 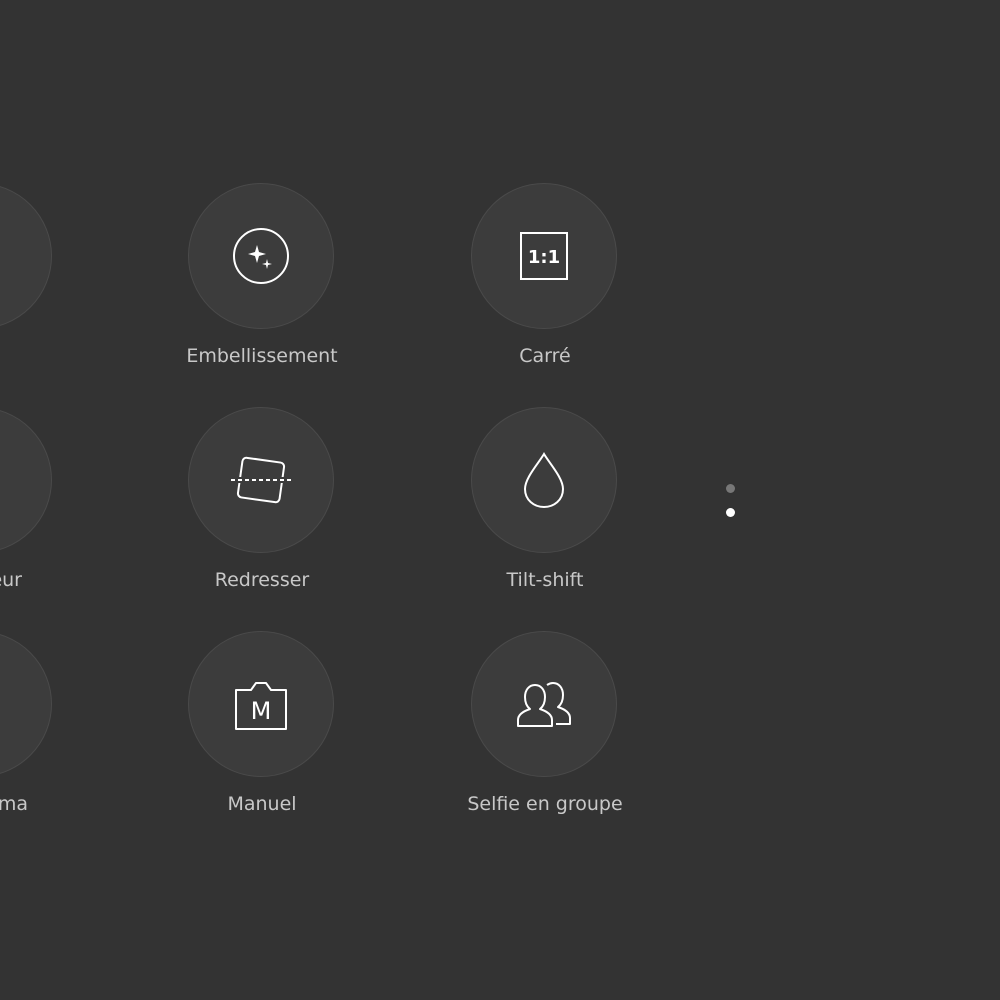 I want to click on mode-partial-3: ma, so click(x=50, y=731).